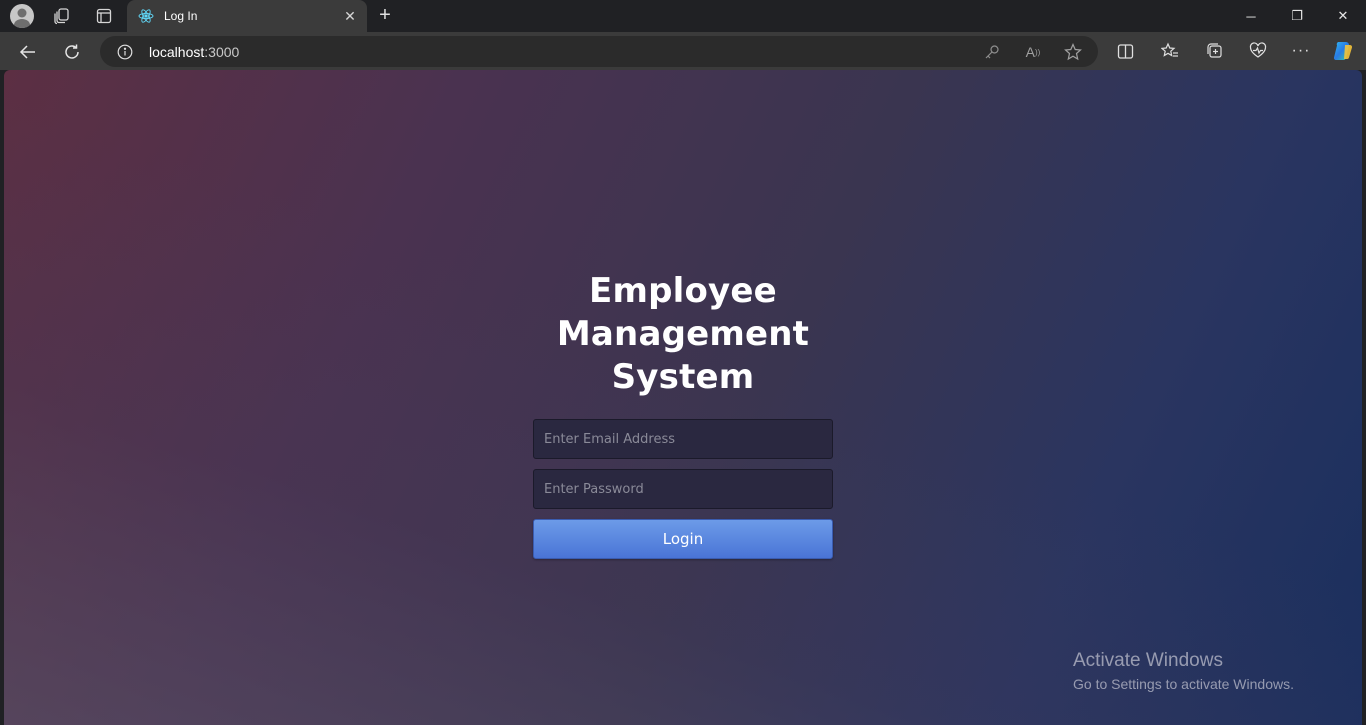 This screenshot has width=1366, height=725. Describe the element at coordinates (1125, 51) in the screenshot. I see `split-screen-icon` at that location.